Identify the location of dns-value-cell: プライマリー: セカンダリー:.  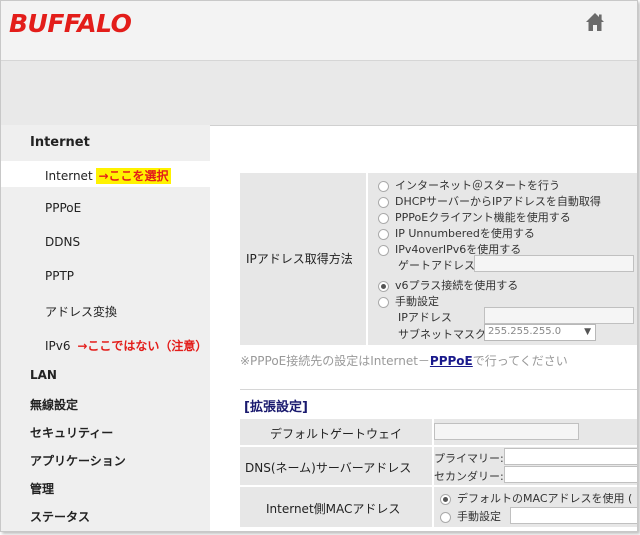
(535, 466).